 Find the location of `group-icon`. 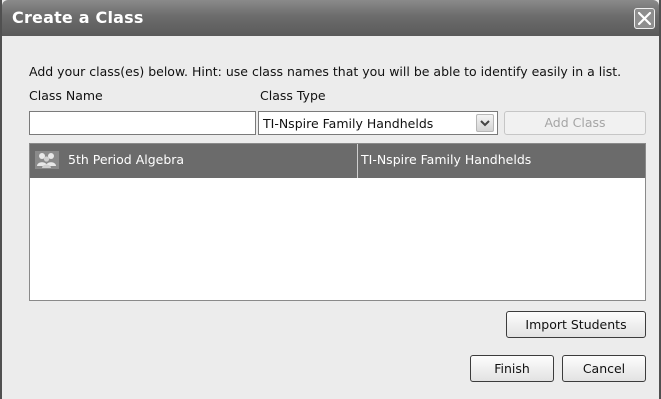

group-icon is located at coordinates (47, 160).